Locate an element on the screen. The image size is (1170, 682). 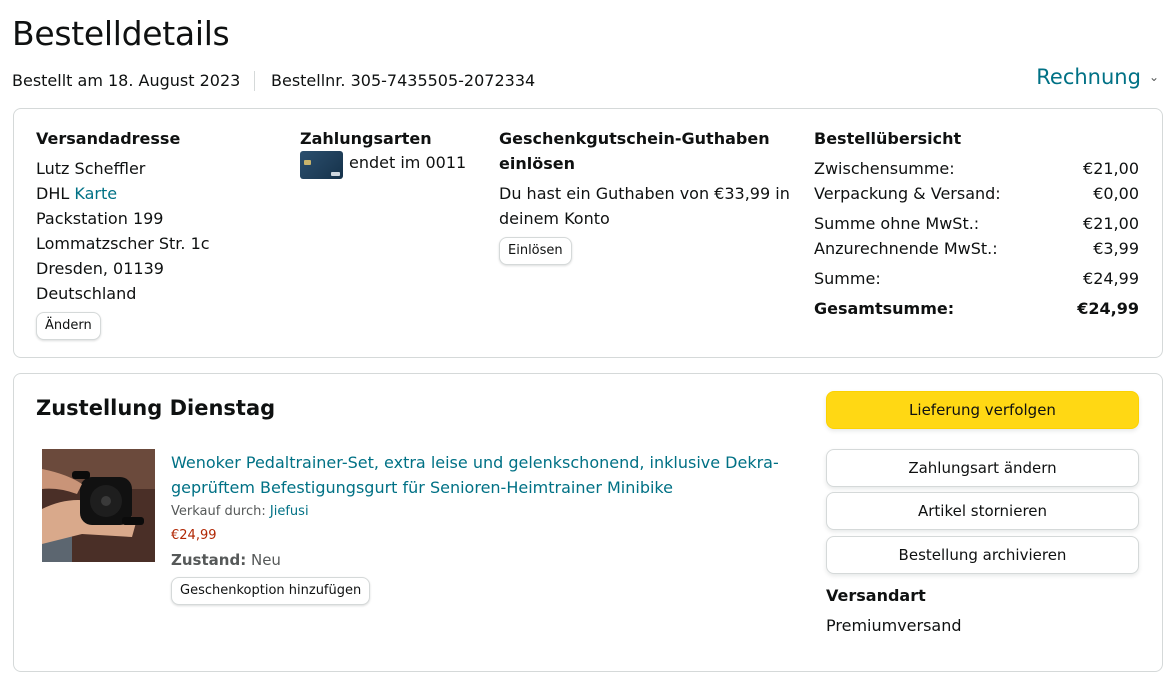
summary-total-value: €24,99 is located at coordinates (1108, 308).